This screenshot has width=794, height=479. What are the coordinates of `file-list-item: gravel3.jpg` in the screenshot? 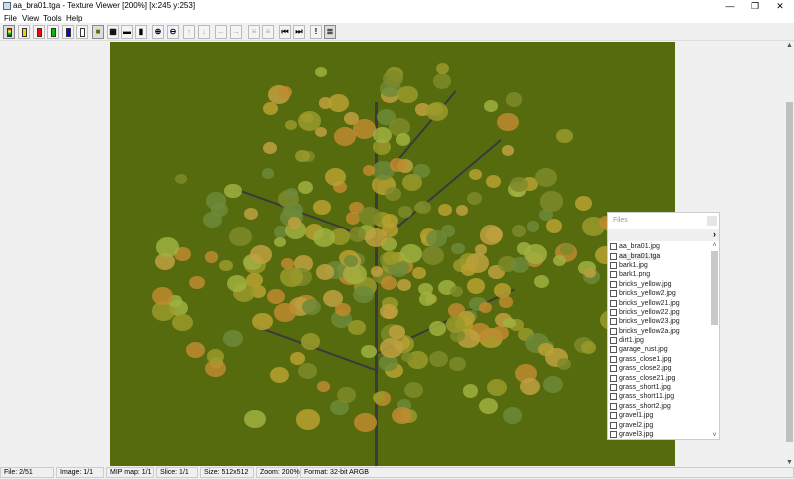 It's located at (660, 434).